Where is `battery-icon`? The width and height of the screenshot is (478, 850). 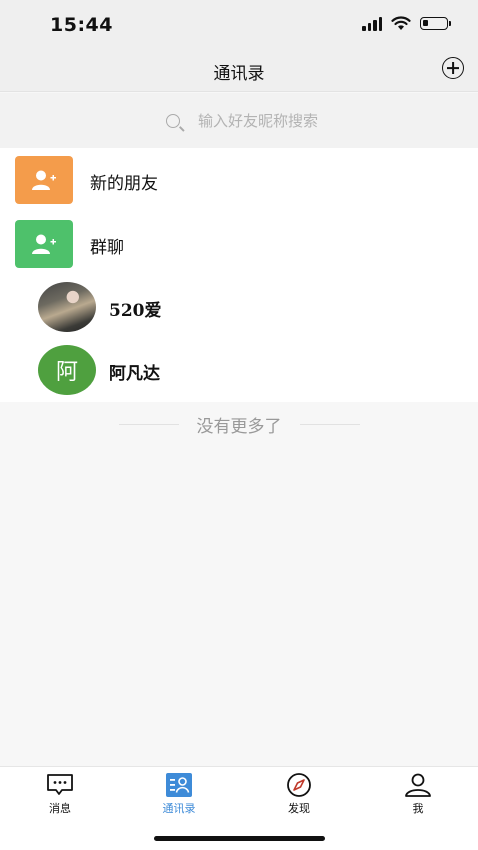 battery-icon is located at coordinates (435, 23).